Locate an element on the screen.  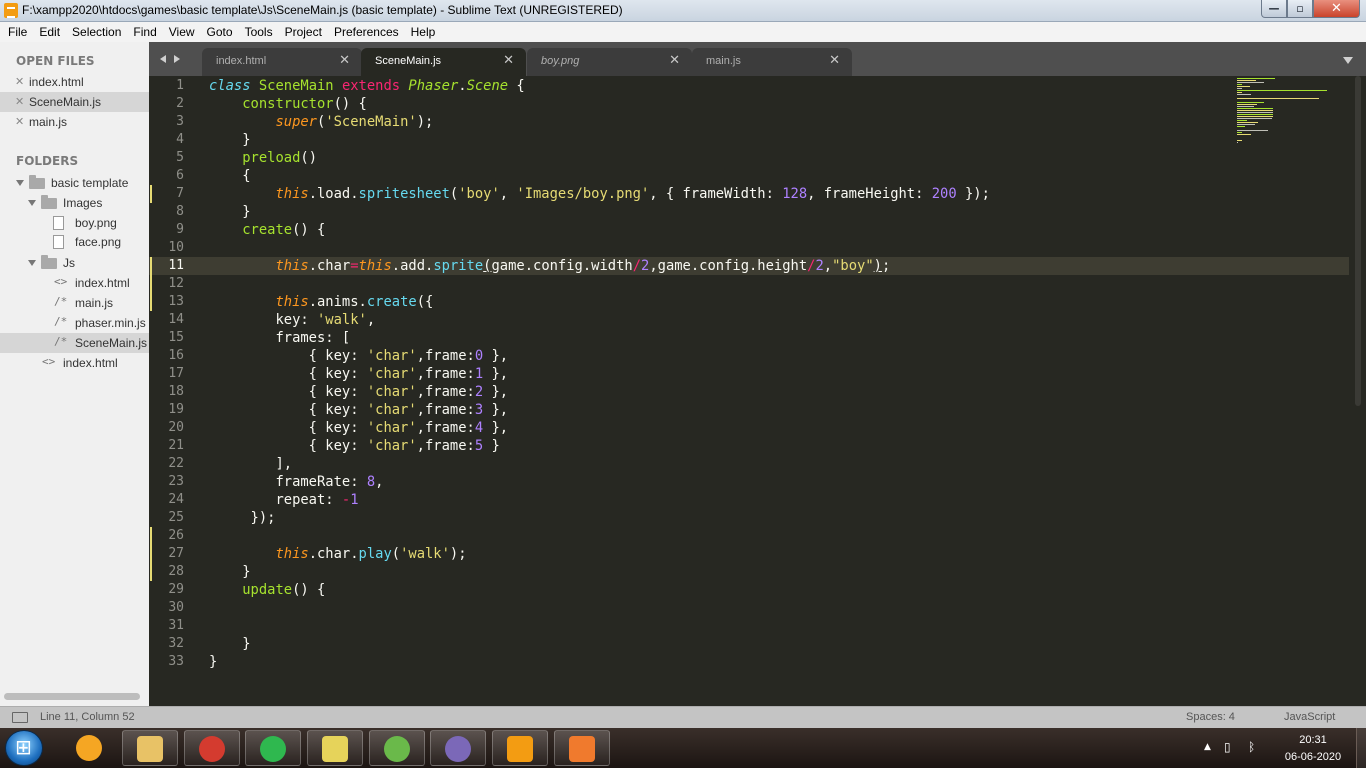
tab-list-dropdown-icon is located at coordinates (1348, 60).